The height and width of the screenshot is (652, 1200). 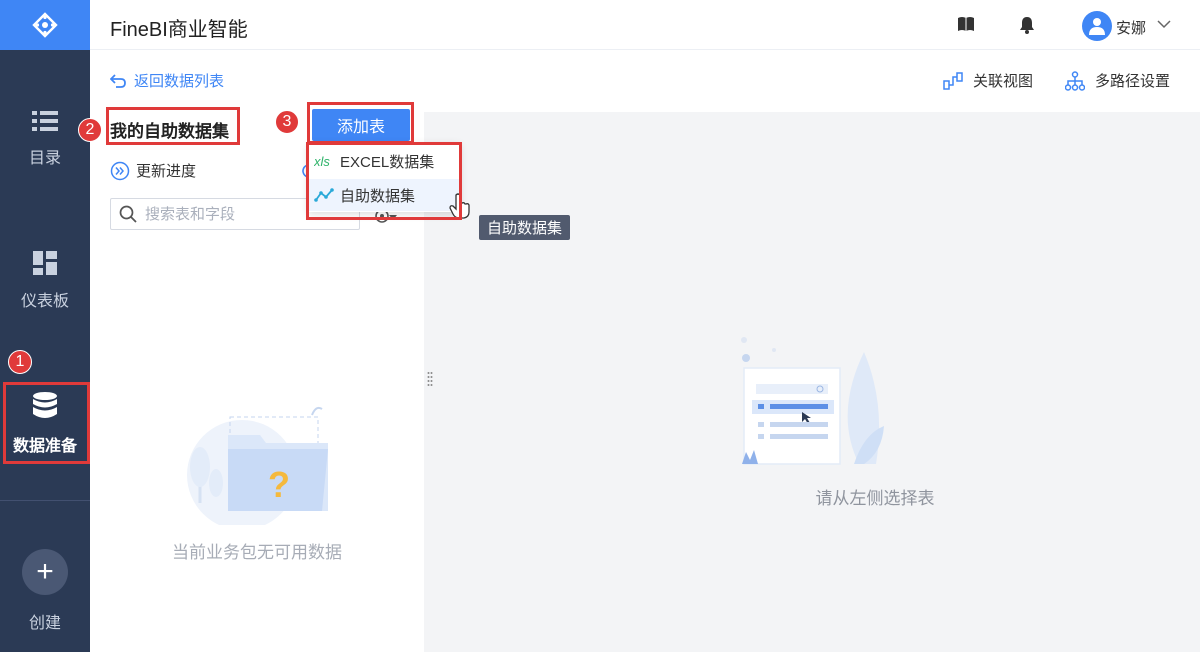 I want to click on menu-item-label: 自助数据集, so click(x=378, y=196).